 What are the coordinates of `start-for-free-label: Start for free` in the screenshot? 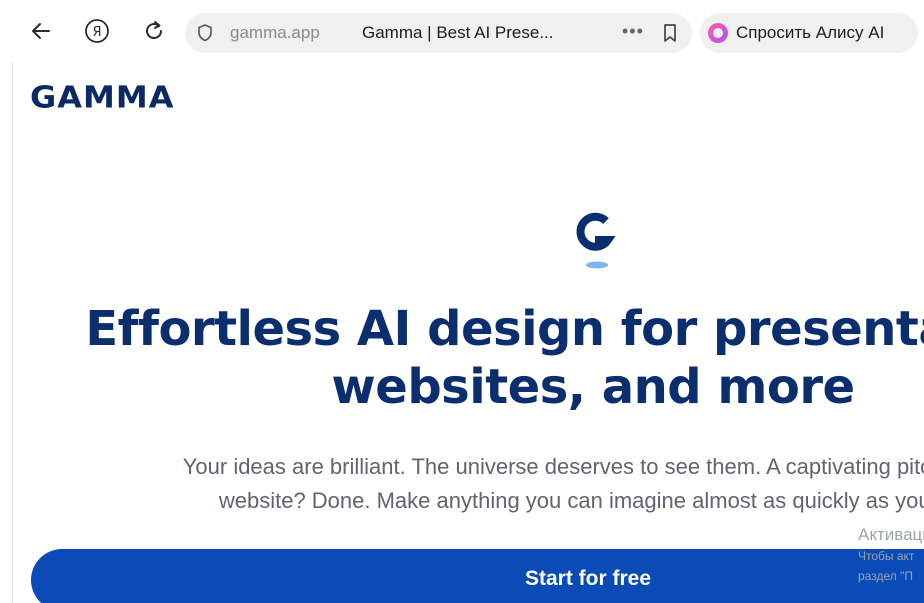 It's located at (588, 578).